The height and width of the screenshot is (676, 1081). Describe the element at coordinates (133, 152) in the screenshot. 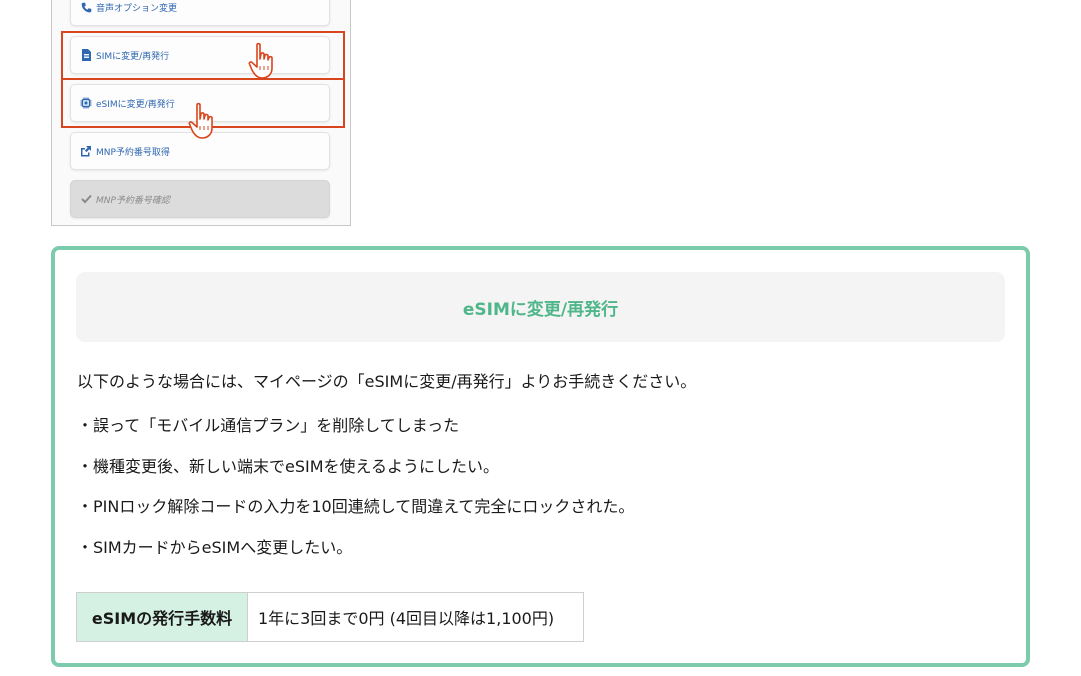

I see `mnp-get-label: MNP予約番号取得` at that location.